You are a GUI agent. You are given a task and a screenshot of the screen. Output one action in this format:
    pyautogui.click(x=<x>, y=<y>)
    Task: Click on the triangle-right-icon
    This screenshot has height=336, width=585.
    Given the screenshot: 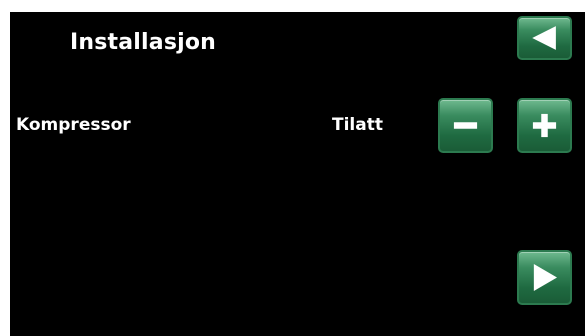 What is the action you would take?
    pyautogui.click(x=545, y=277)
    